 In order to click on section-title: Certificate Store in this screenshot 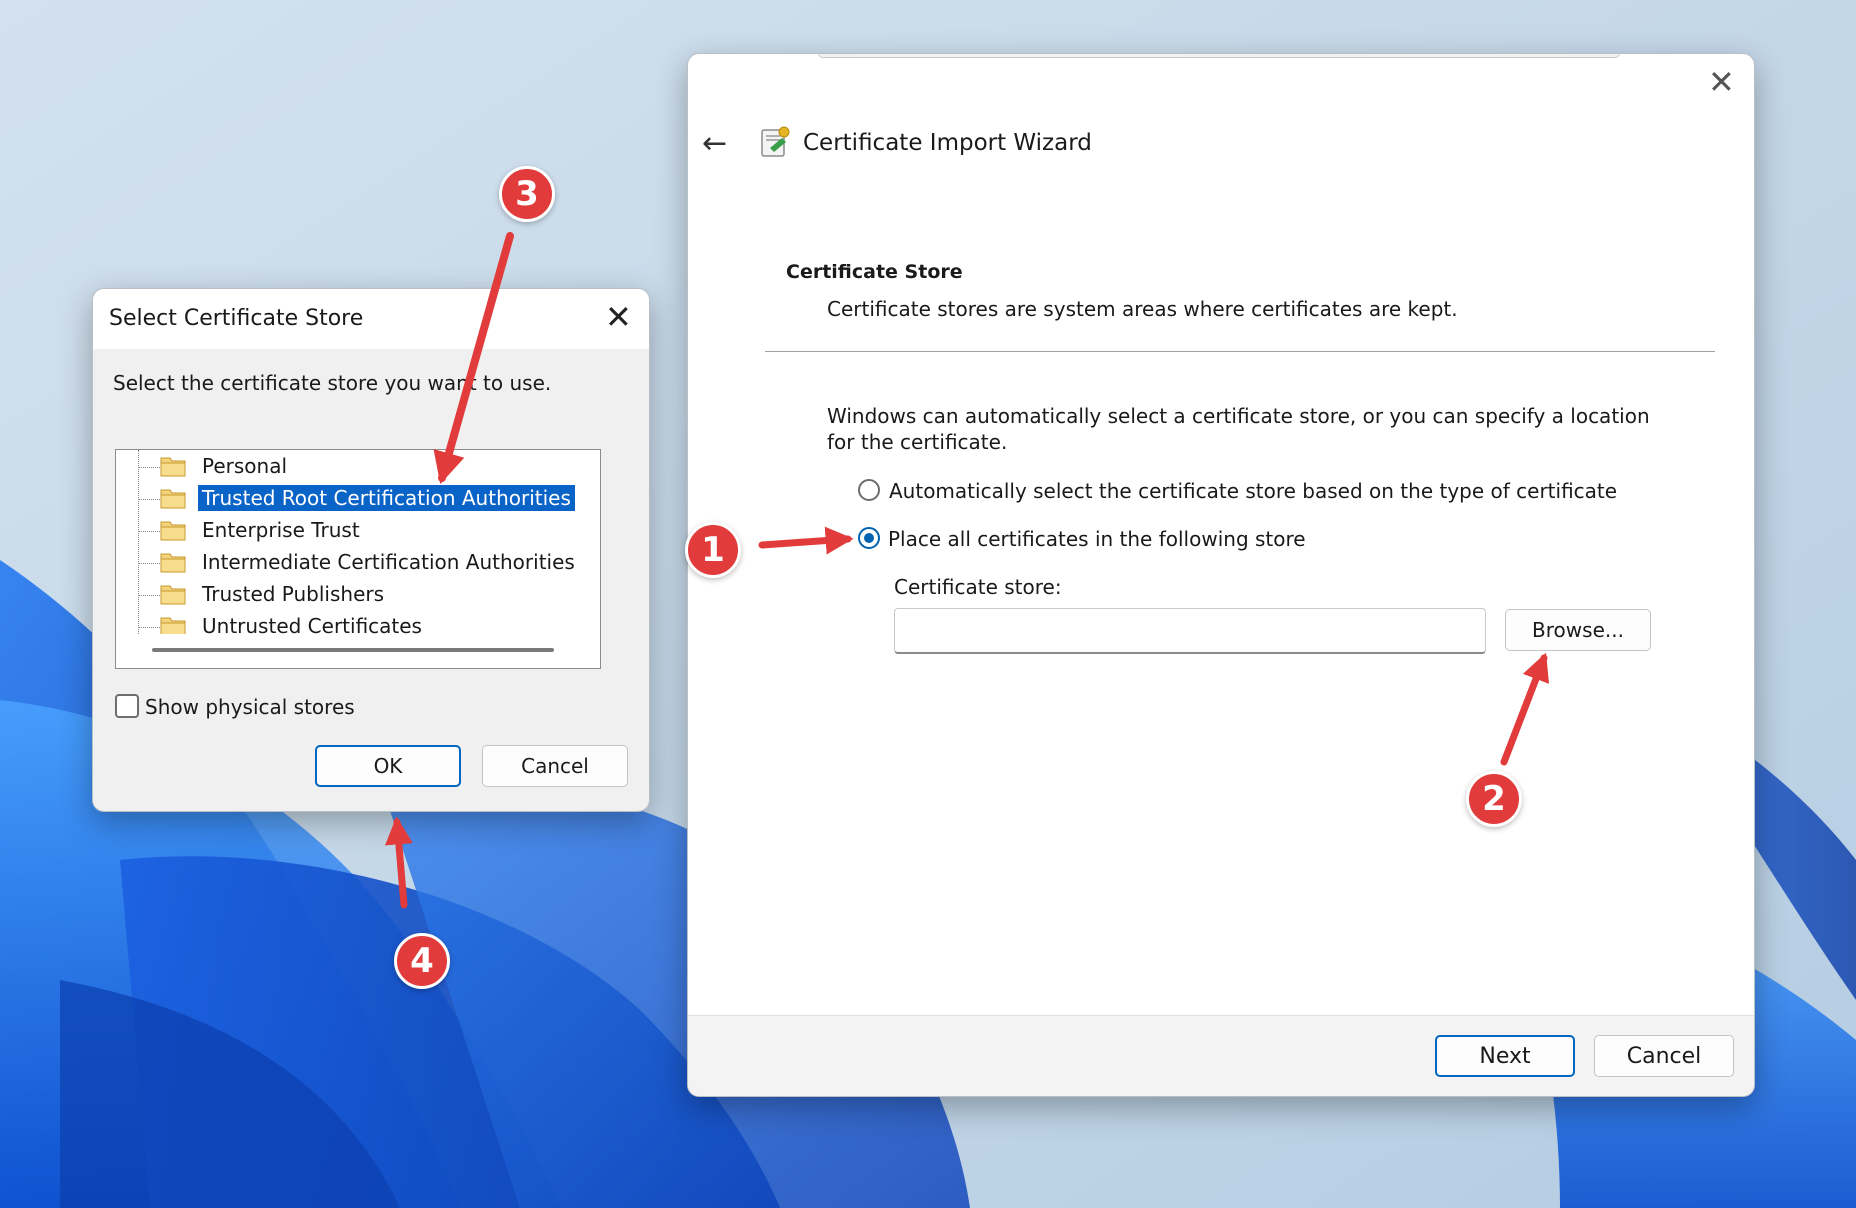, I will do `click(874, 272)`.